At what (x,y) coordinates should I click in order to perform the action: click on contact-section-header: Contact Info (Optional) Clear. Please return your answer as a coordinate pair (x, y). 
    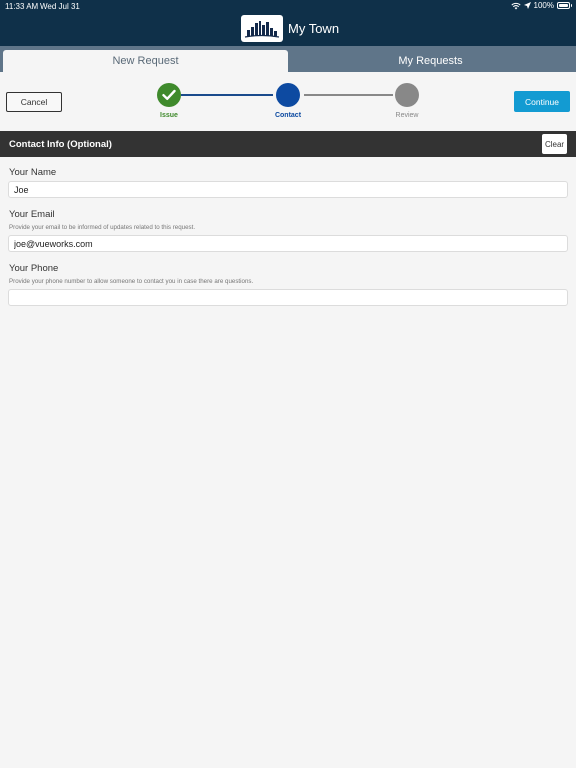
    Looking at the image, I should click on (288, 144).